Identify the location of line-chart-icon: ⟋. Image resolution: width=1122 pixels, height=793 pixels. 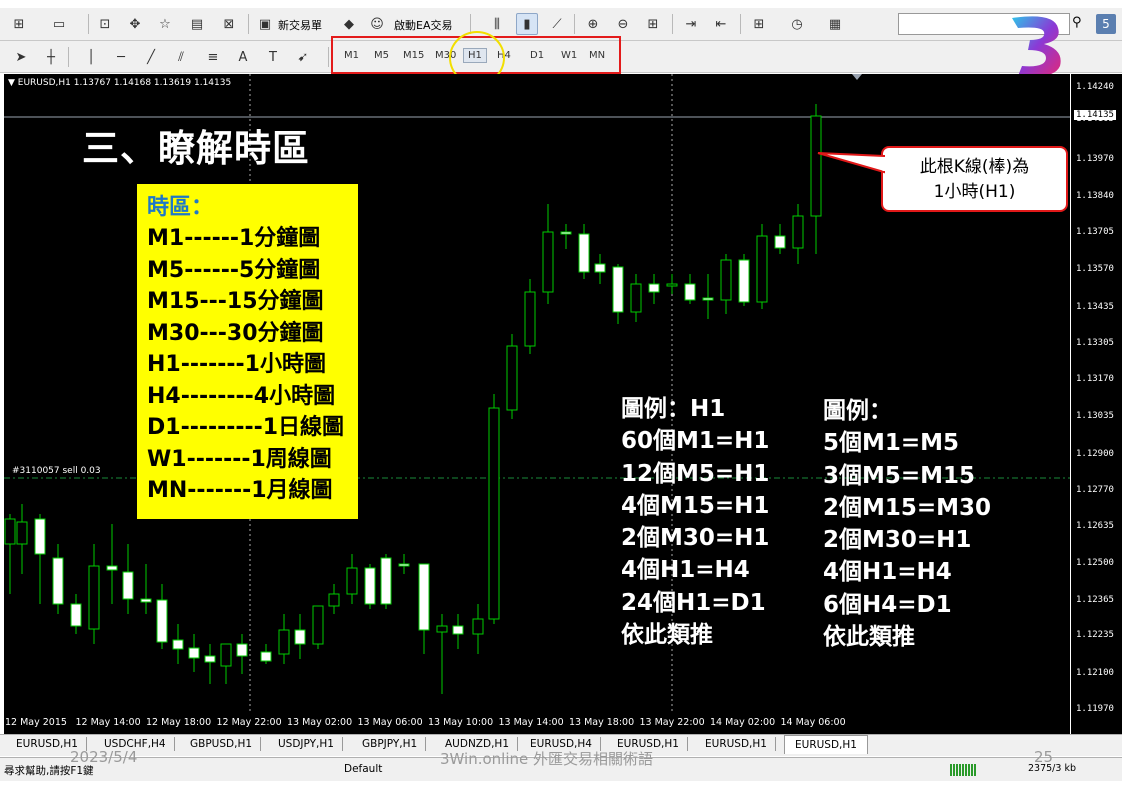
(557, 24).